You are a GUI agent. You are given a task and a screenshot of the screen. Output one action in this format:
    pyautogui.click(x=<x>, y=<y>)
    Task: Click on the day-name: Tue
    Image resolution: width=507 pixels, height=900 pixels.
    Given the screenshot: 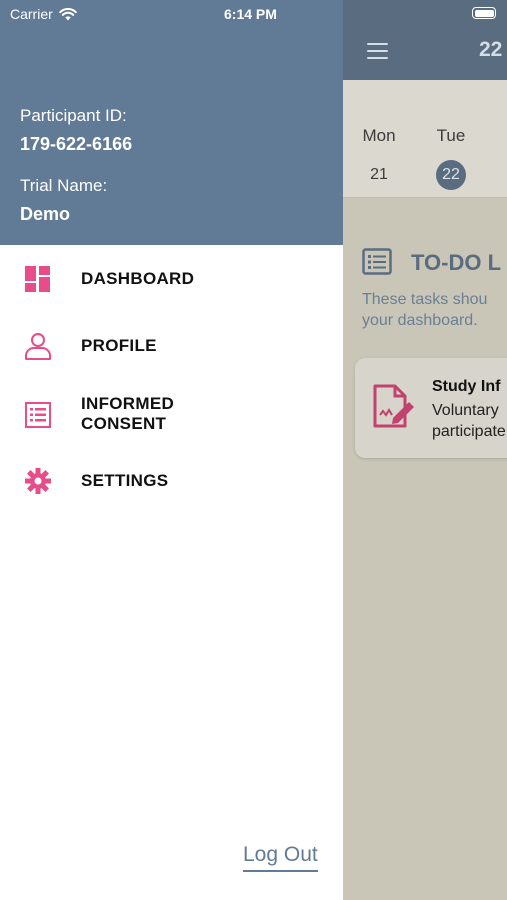 What is the action you would take?
    pyautogui.click(x=451, y=135)
    